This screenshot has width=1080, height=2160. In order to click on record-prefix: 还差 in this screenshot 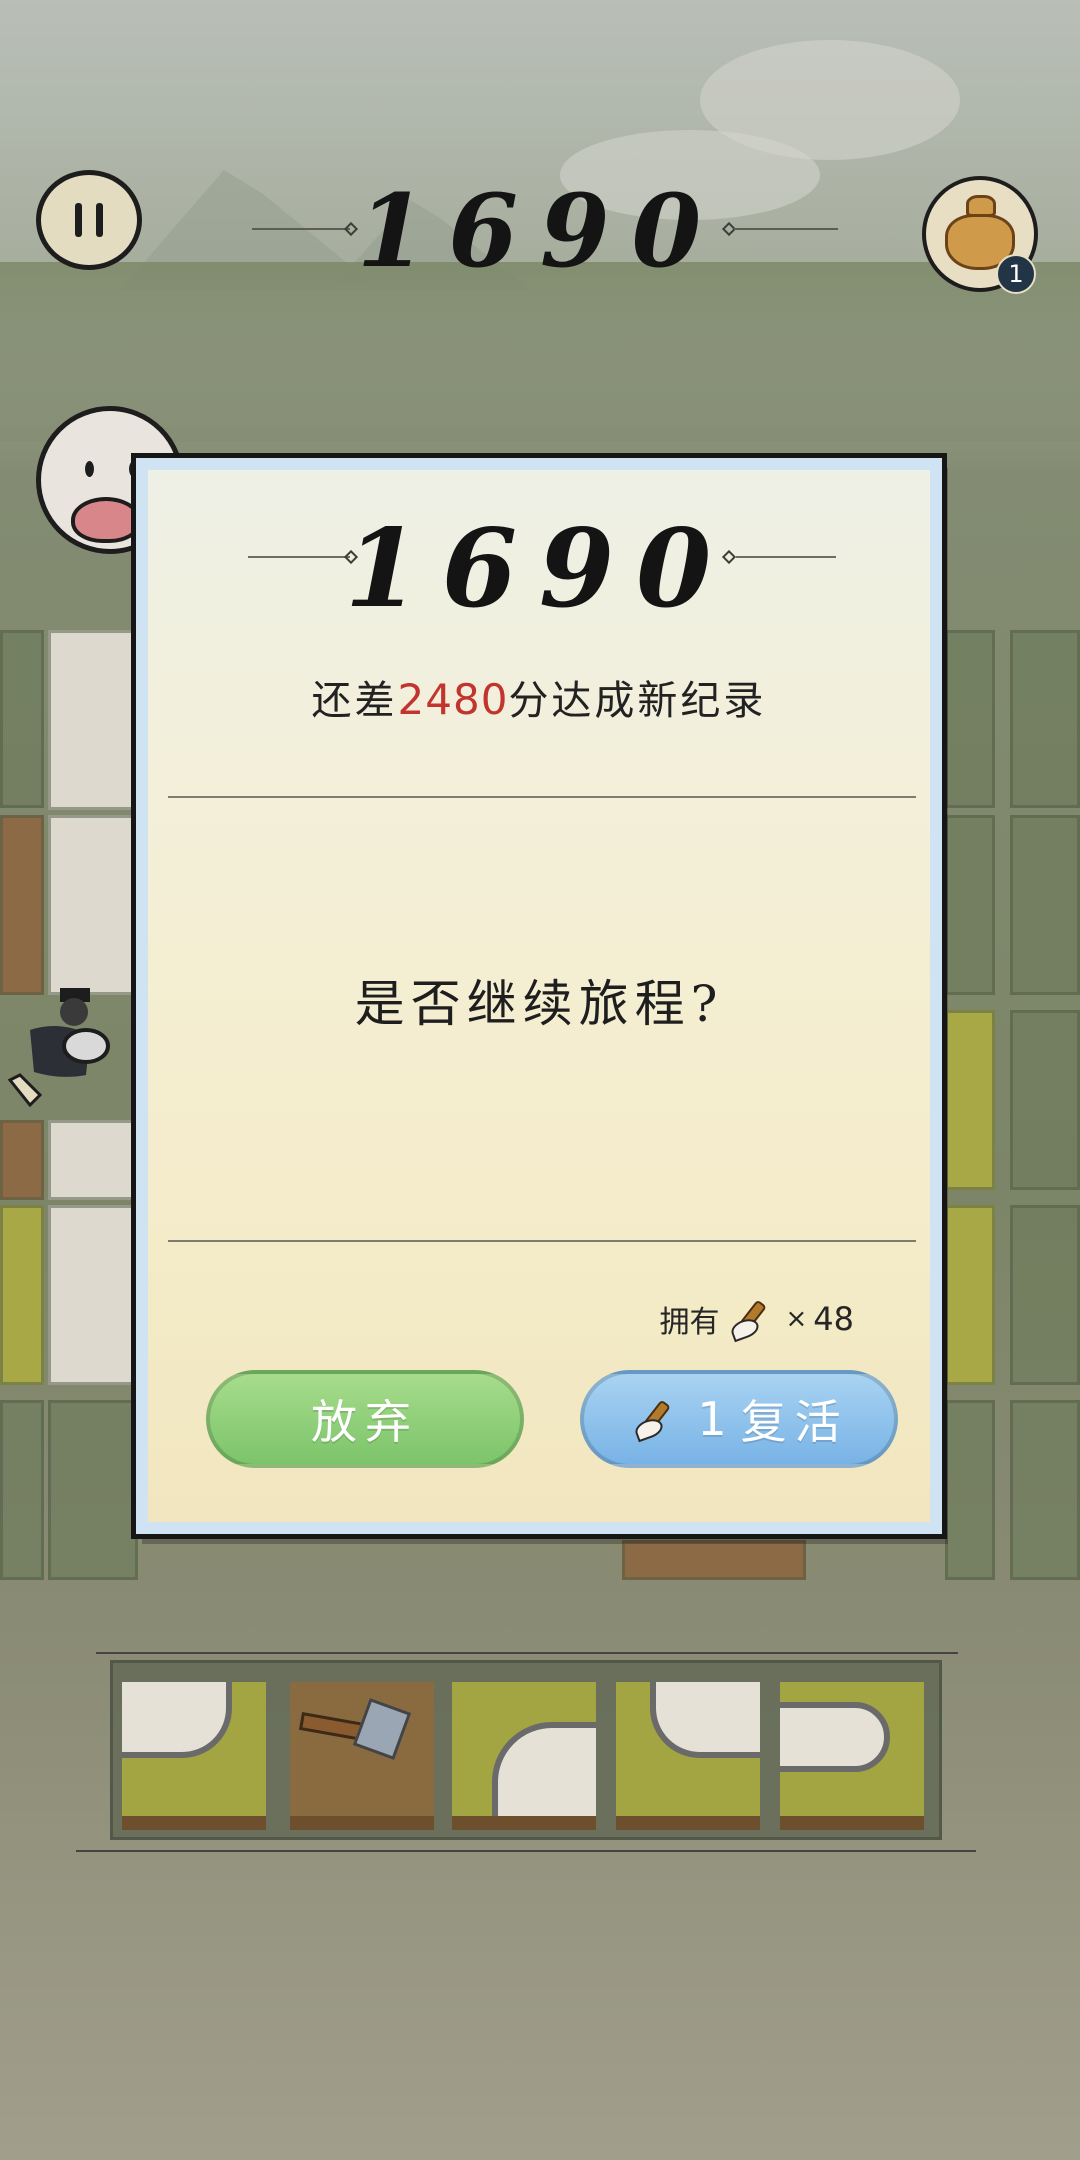, I will do `click(354, 701)`.